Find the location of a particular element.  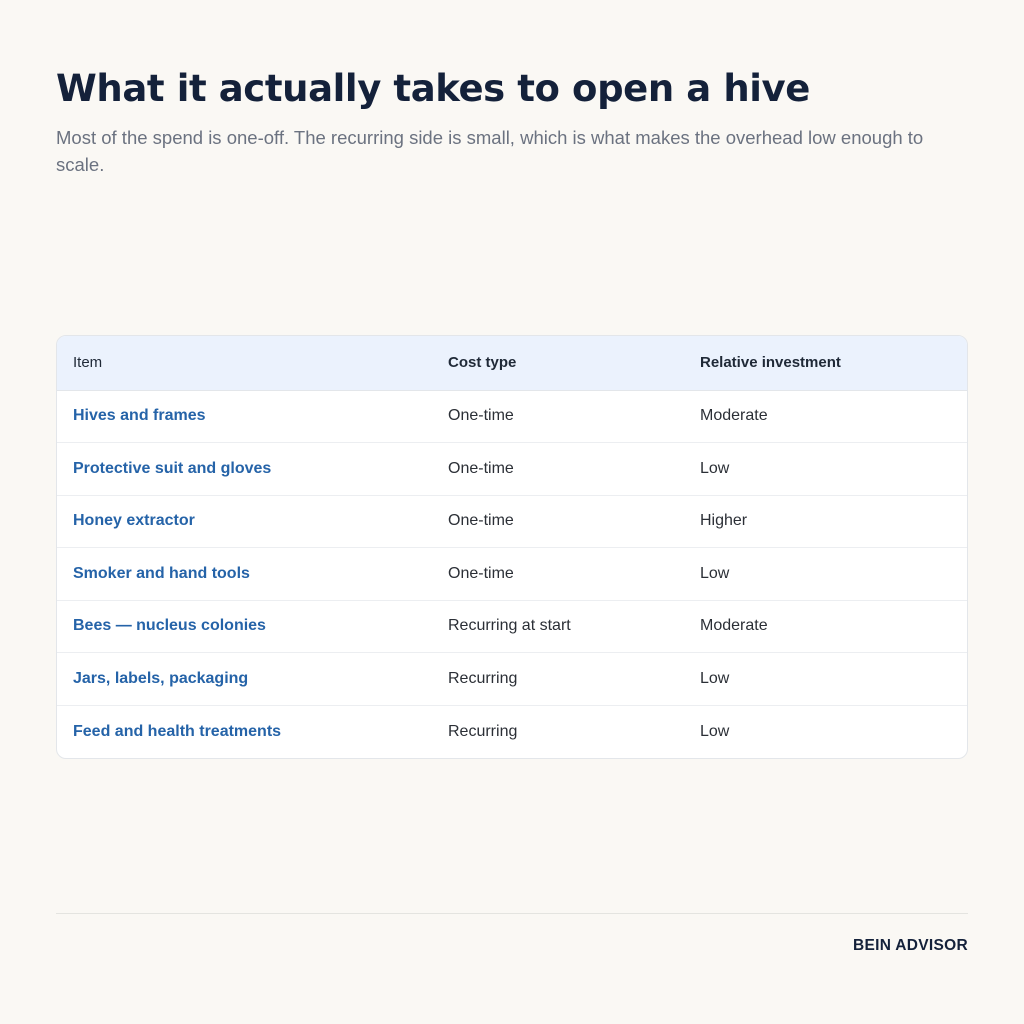

table-row: Honey extractor One-time Higher is located at coordinates (512, 521).